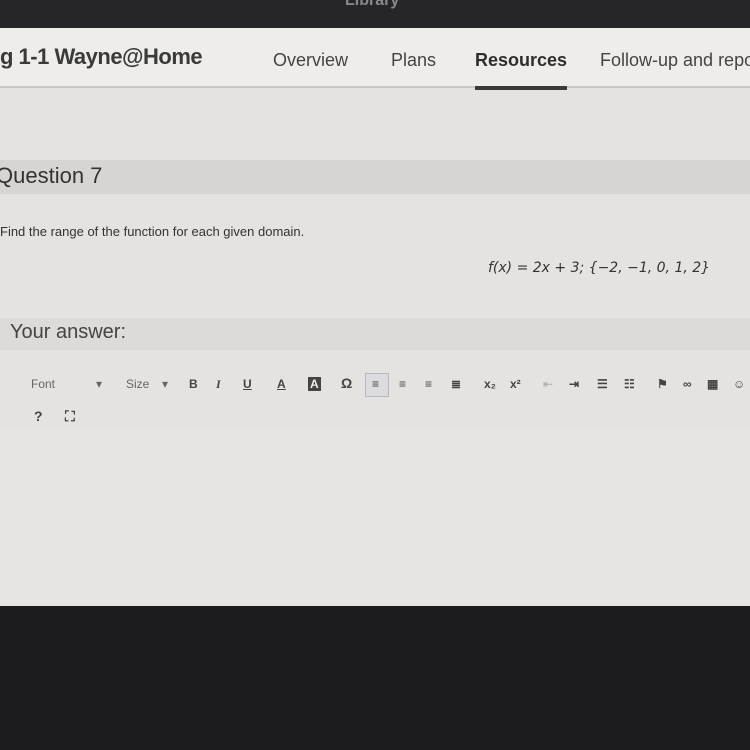 The image size is (750, 750). I want to click on italic-button: I, so click(218, 384).